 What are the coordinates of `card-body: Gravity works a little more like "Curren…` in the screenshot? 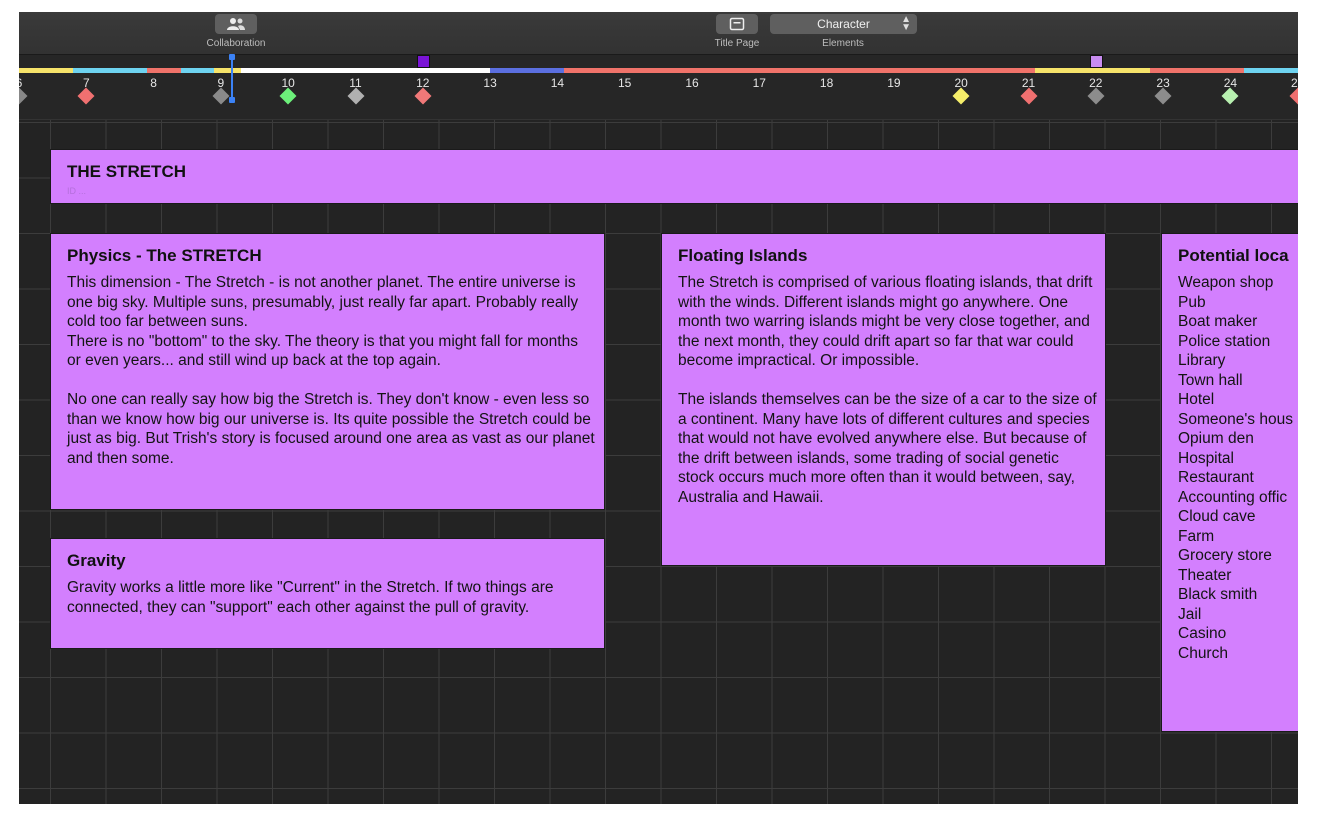 It's located at (312, 597).